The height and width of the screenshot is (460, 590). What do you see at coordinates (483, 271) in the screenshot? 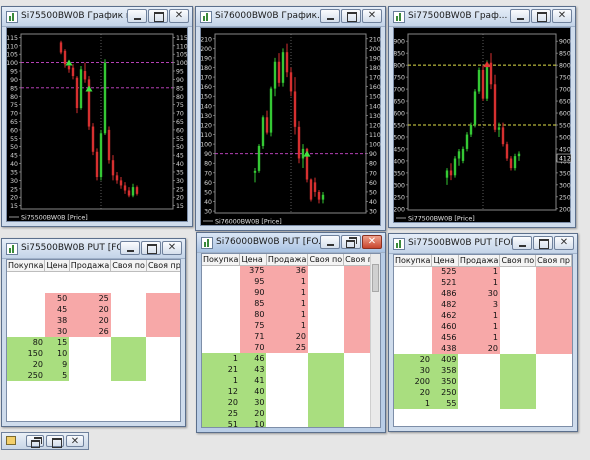
I see `order-row: 525 1` at bounding box center [483, 271].